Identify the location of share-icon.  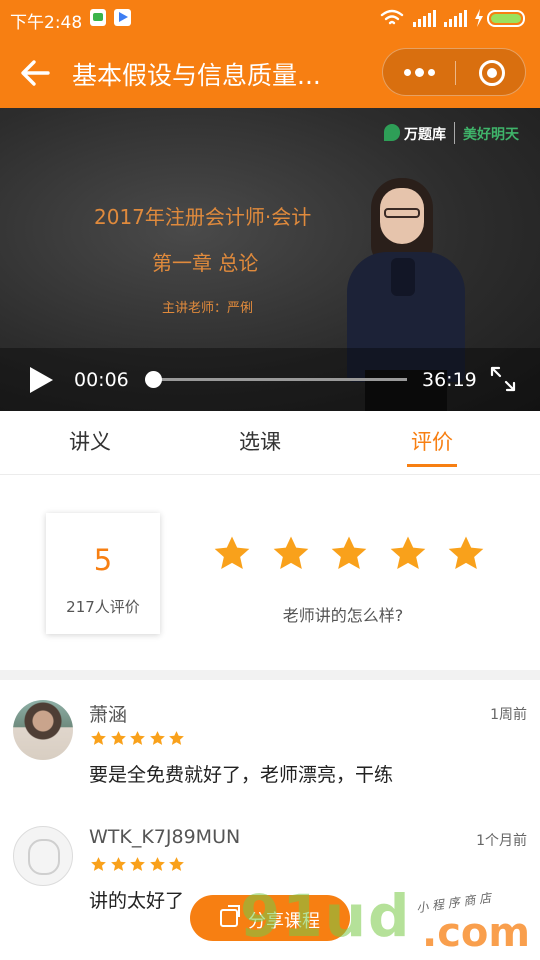
(230, 916).